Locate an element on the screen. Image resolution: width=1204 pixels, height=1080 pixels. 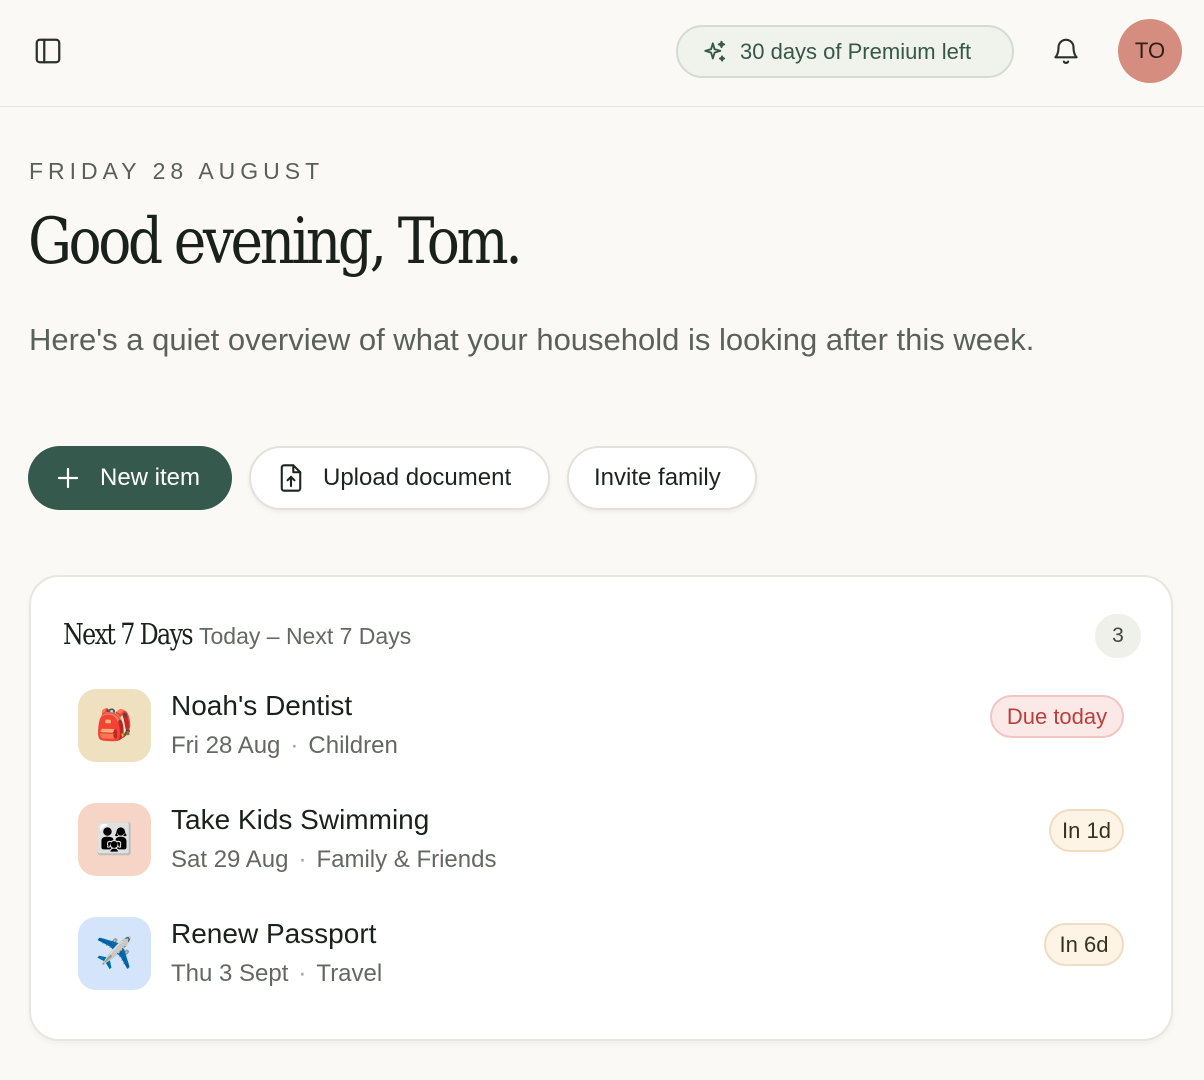
avatar-initials: TO is located at coordinates (1150, 50).